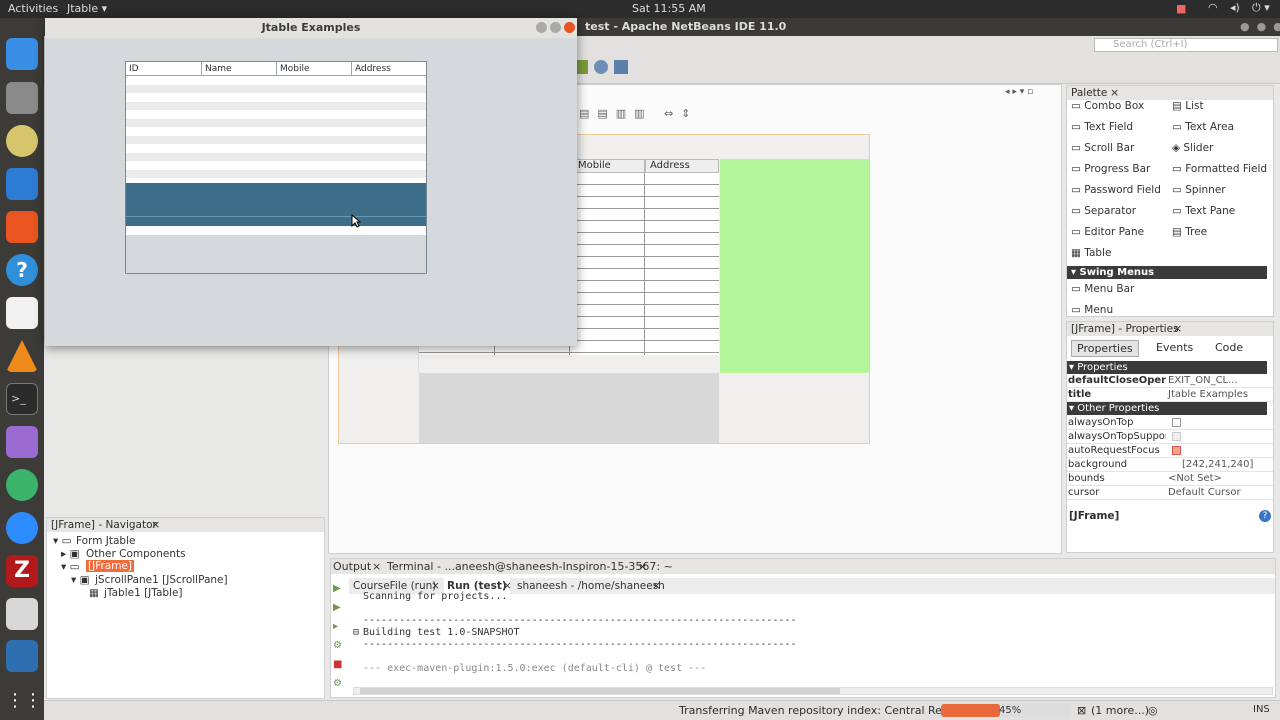 The height and width of the screenshot is (720, 1280). Describe the element at coordinates (22, 54) in the screenshot. I see `thunderbird-icon` at that location.